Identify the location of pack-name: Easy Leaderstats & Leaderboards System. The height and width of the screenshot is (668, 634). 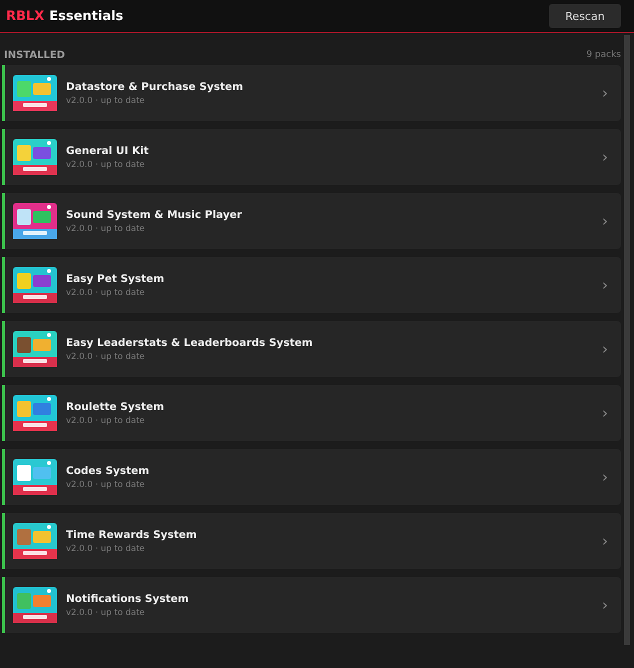
(190, 342).